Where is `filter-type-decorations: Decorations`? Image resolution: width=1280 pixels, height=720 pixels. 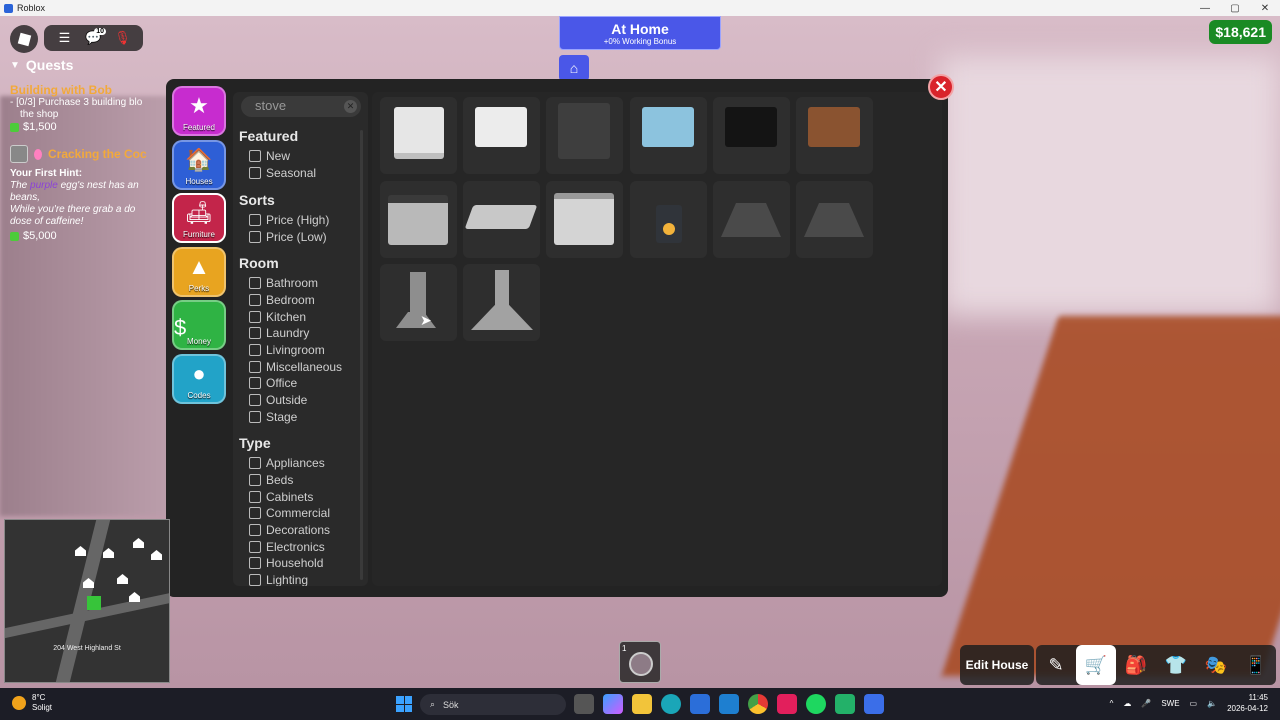 filter-type-decorations: Decorations is located at coordinates (289, 530).